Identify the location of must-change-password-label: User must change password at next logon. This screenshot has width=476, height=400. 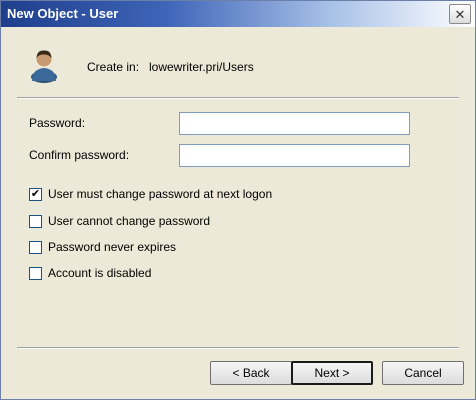
(160, 194).